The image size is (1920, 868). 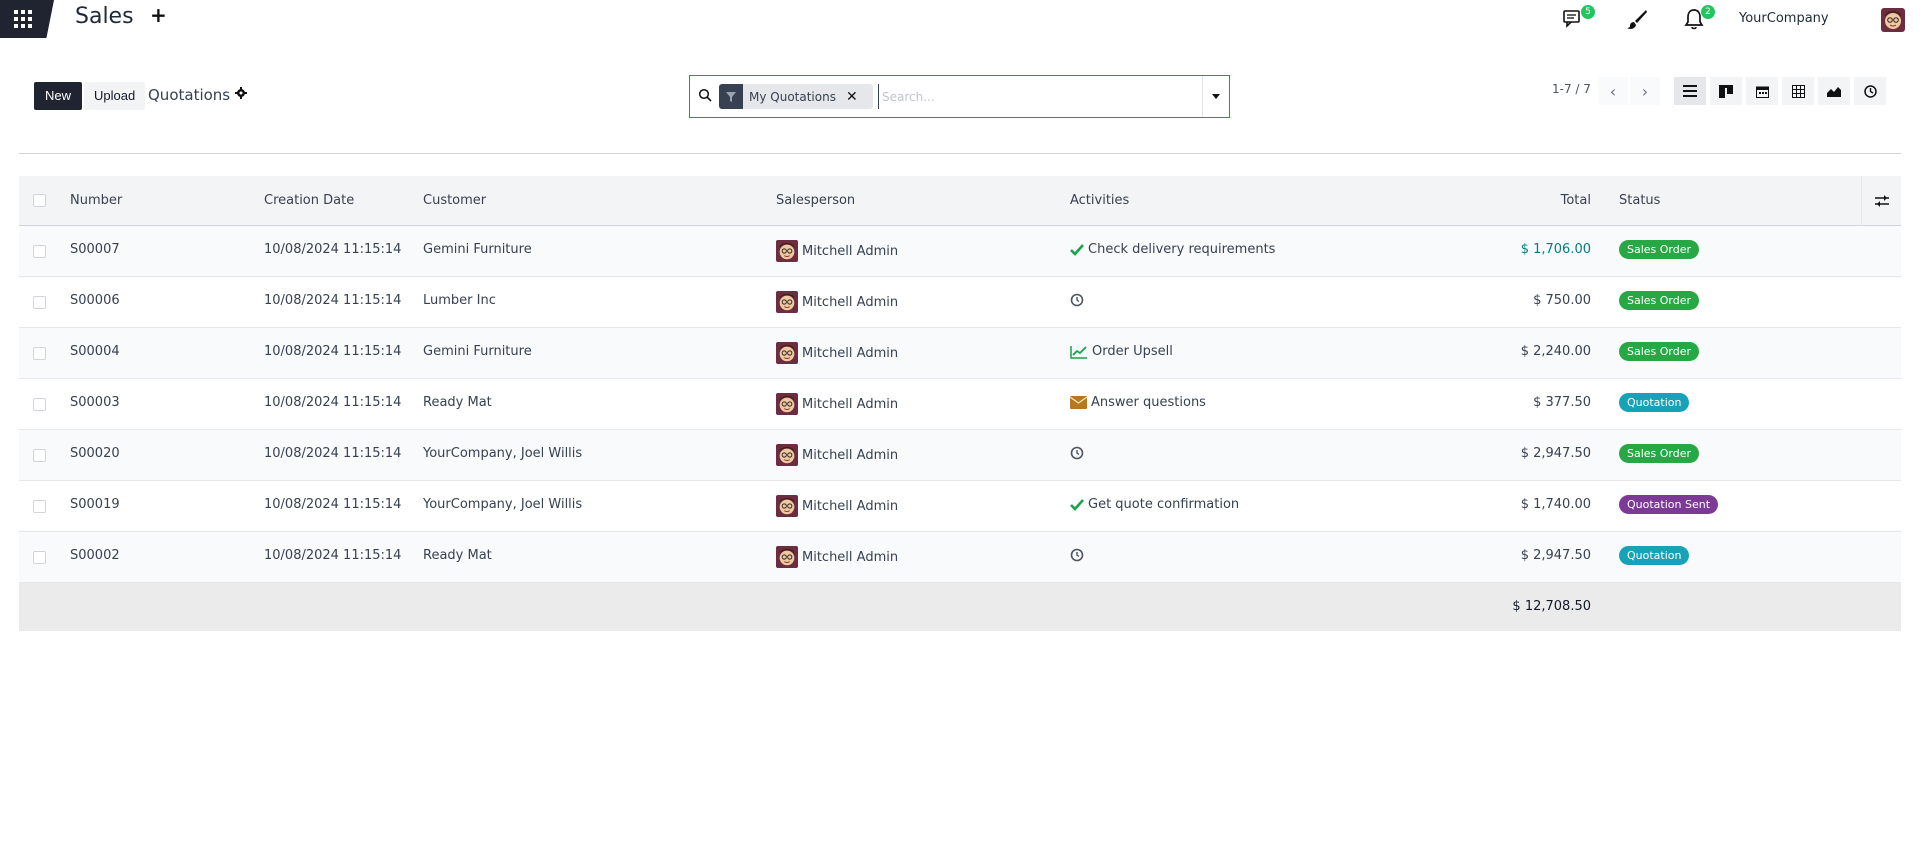 I want to click on list-view-button, so click(x=1690, y=91).